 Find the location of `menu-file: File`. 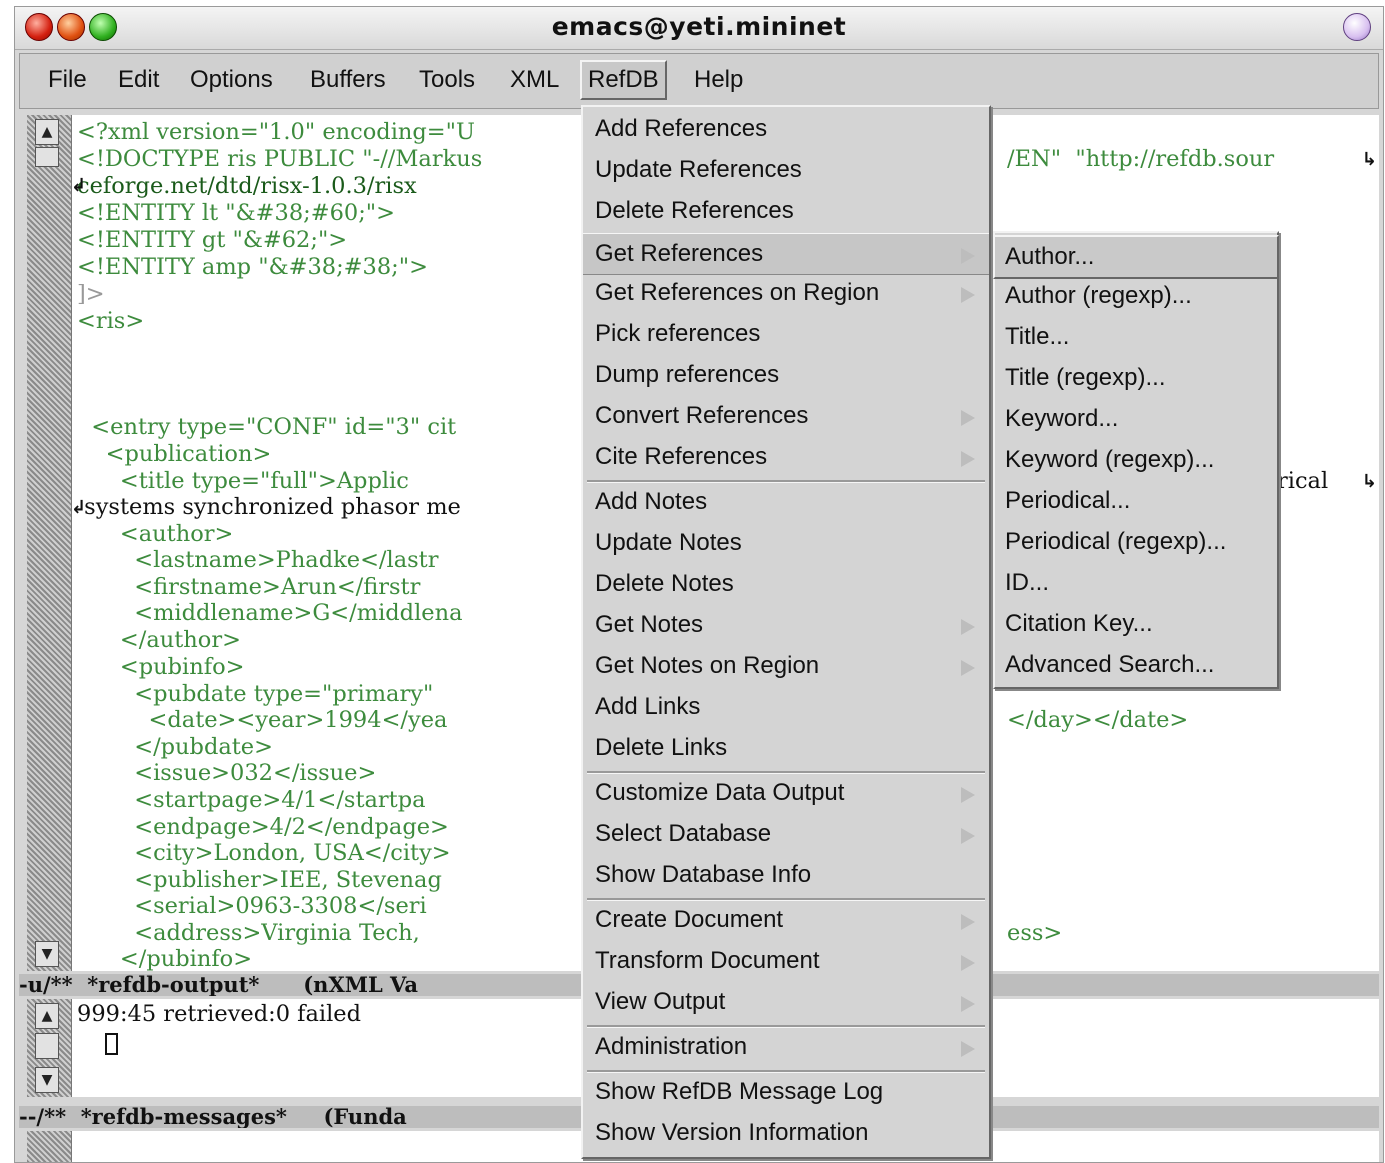

menu-file: File is located at coordinates (67, 80).